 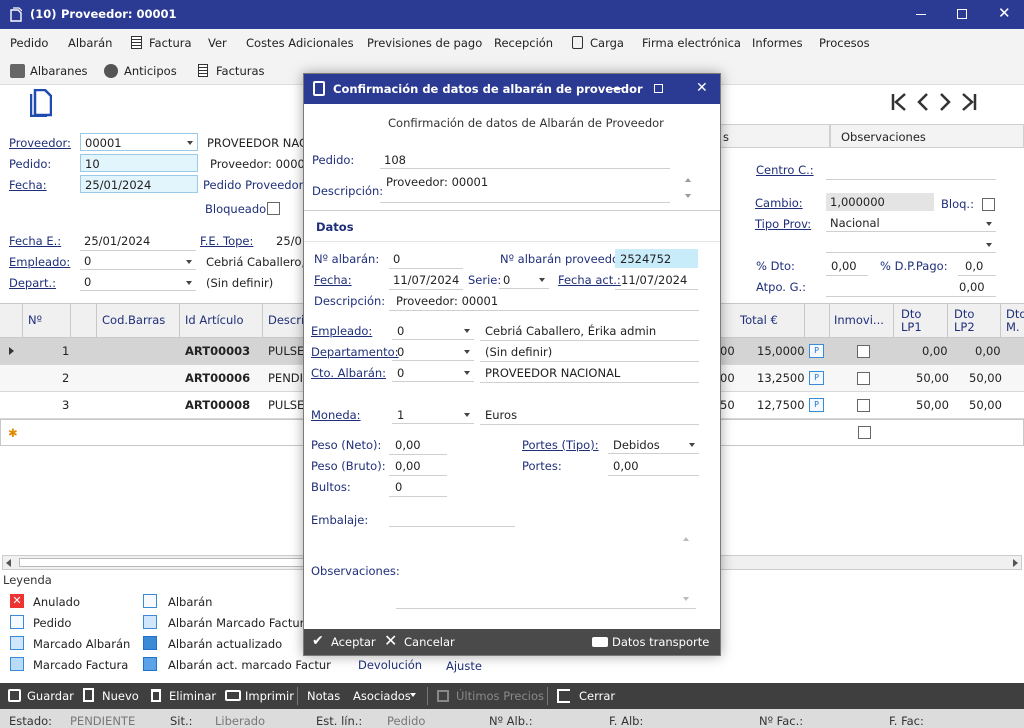 I want to click on ultimos-precios-button: Últimos Precios, so click(x=500, y=696).